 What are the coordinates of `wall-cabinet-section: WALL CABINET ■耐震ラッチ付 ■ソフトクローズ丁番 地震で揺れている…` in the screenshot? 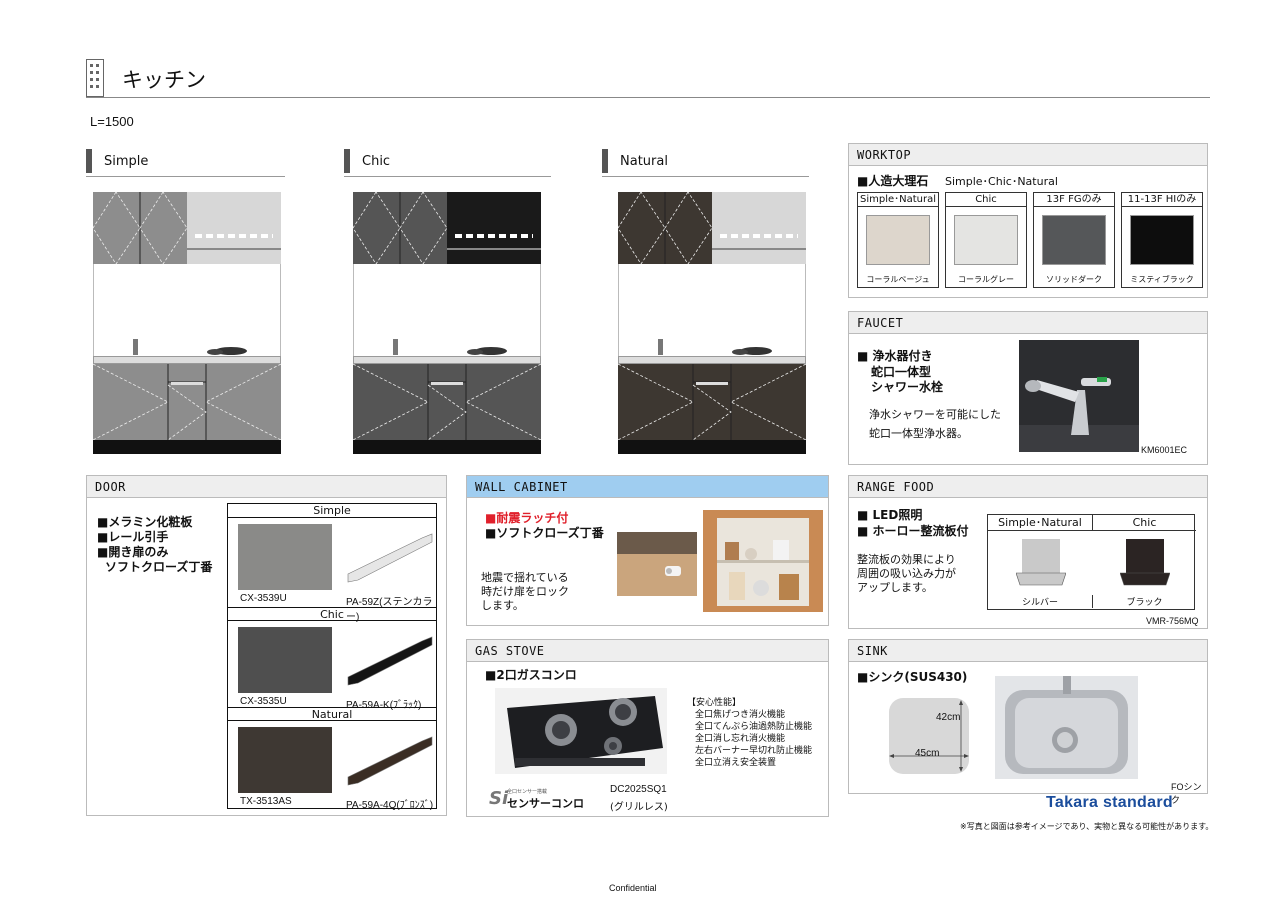 It's located at (647, 550).